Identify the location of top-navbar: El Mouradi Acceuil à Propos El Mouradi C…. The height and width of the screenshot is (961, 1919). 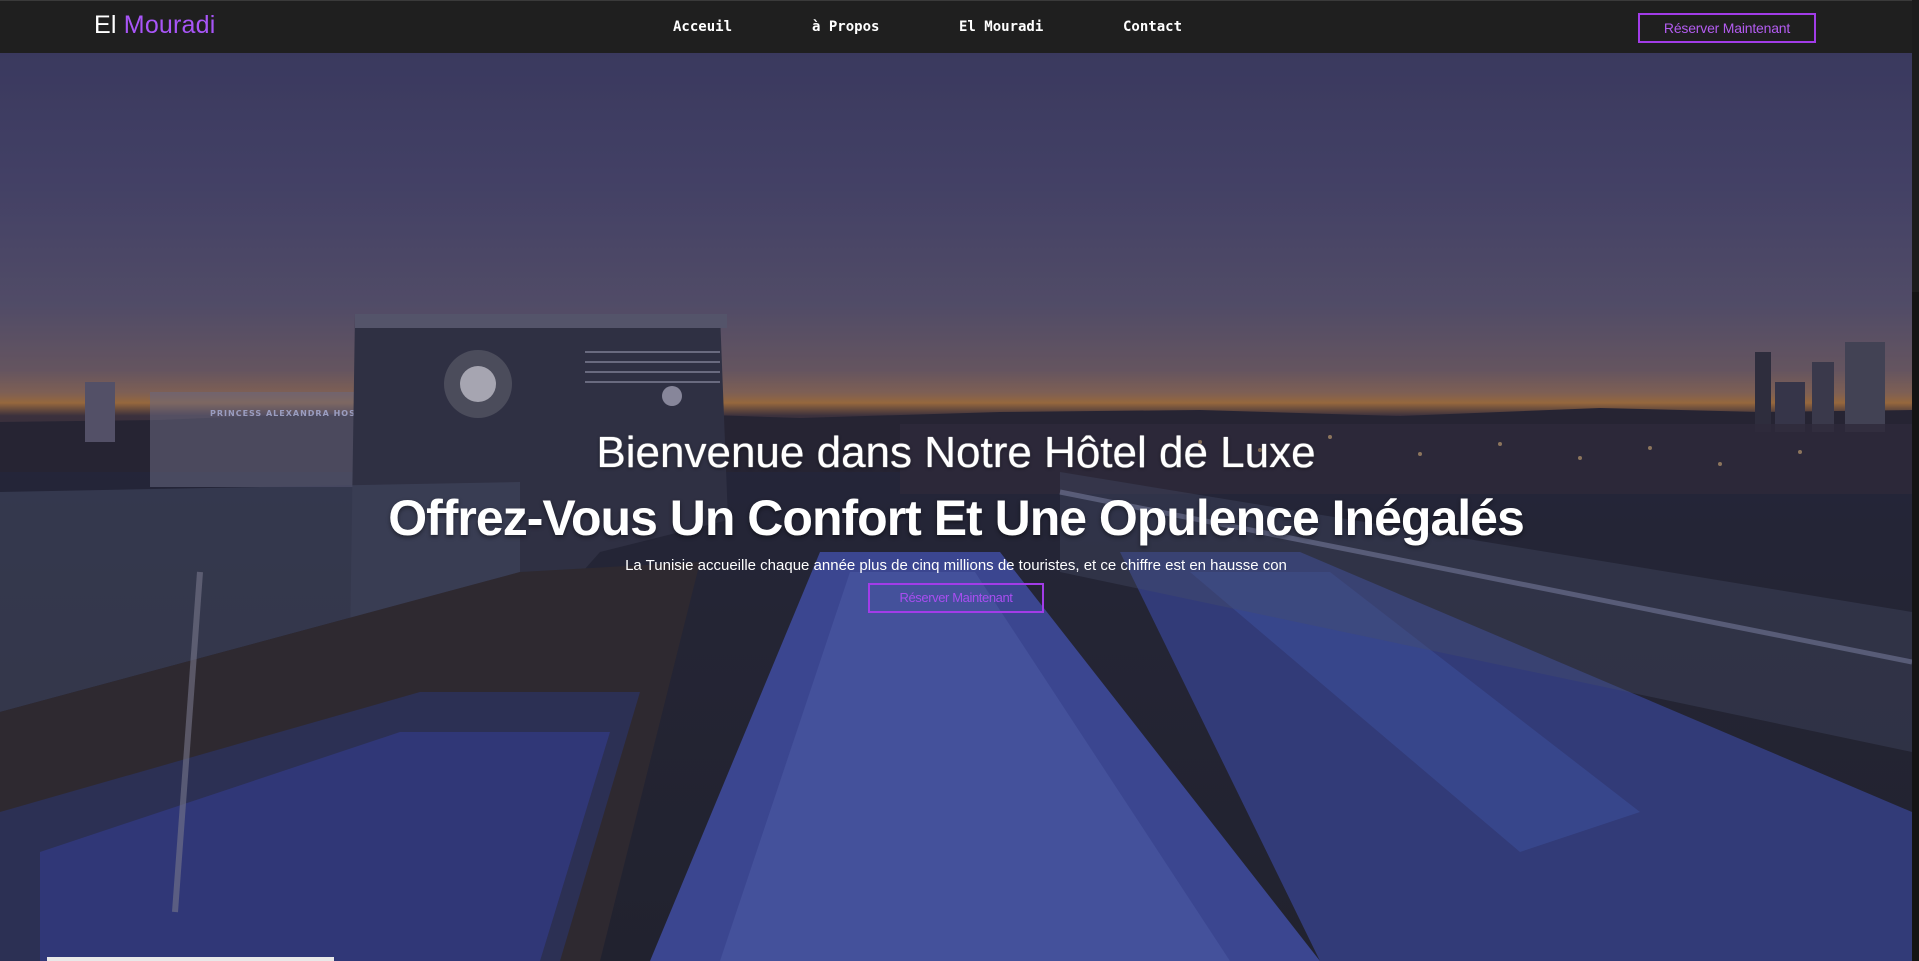
(956, 26).